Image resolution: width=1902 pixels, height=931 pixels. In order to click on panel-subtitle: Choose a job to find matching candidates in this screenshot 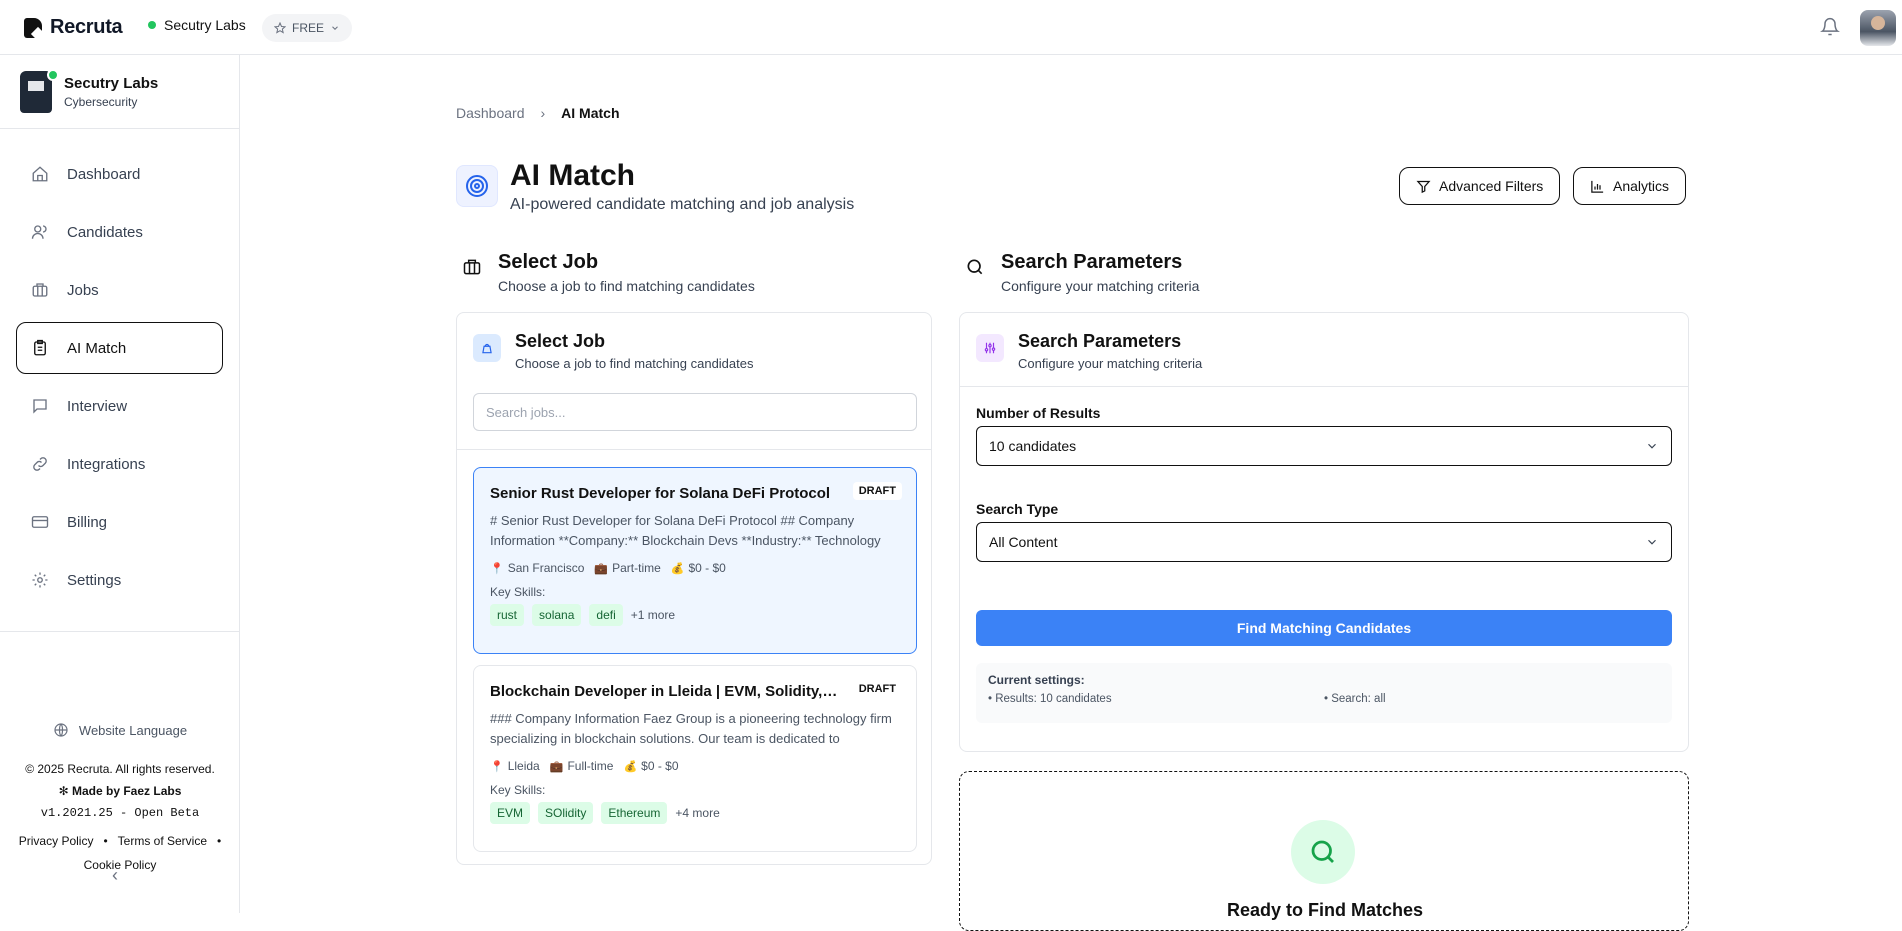, I will do `click(634, 363)`.